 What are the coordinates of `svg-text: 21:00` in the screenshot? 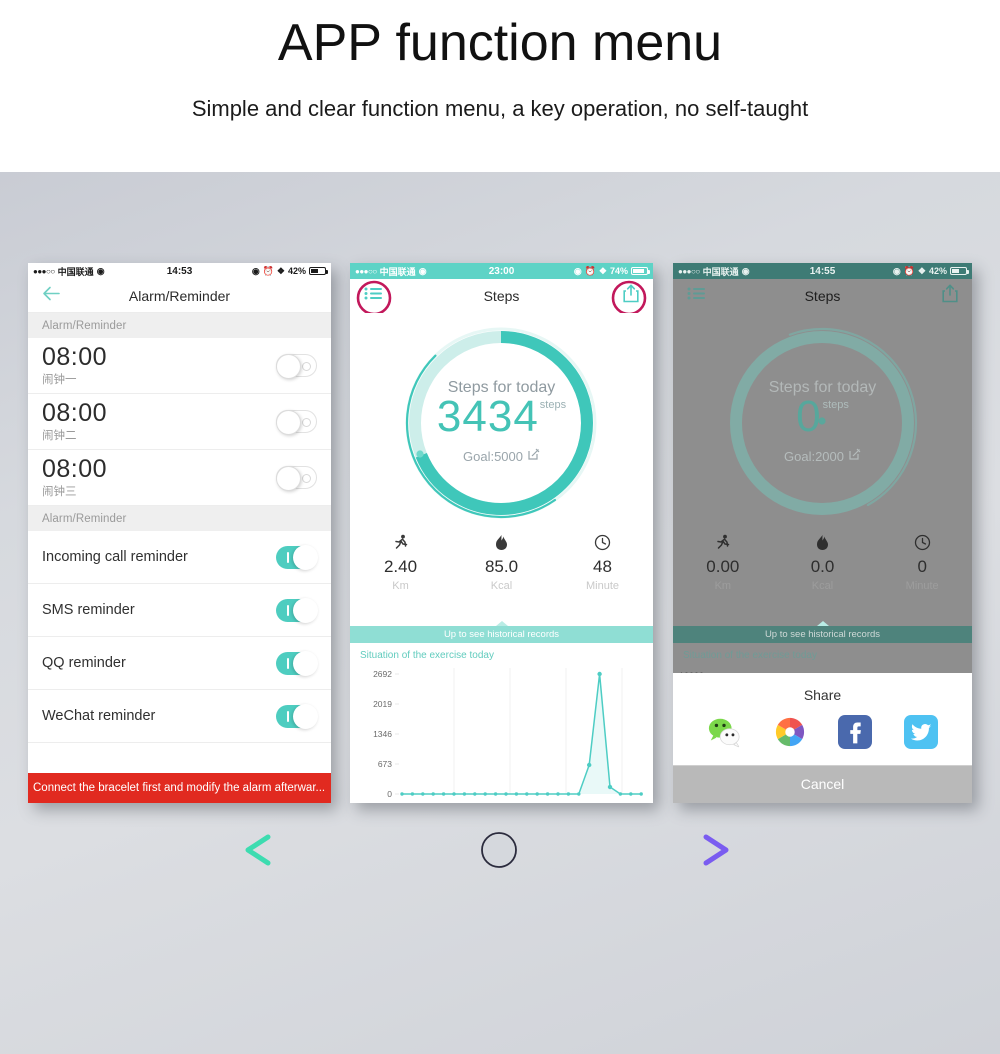 It's located at (615, 802).